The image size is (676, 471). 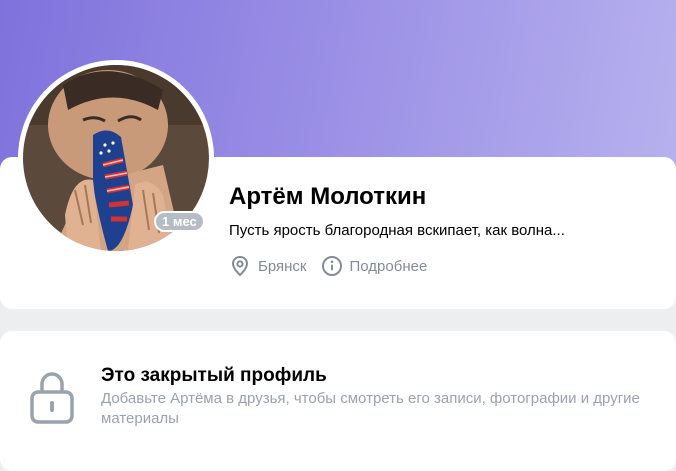 I want to click on city-item: Брянск, so click(x=268, y=266).